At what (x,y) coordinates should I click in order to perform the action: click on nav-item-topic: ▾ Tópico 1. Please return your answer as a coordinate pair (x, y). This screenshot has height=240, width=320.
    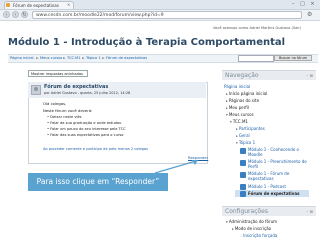
    Looking at the image, I should click on (245, 142).